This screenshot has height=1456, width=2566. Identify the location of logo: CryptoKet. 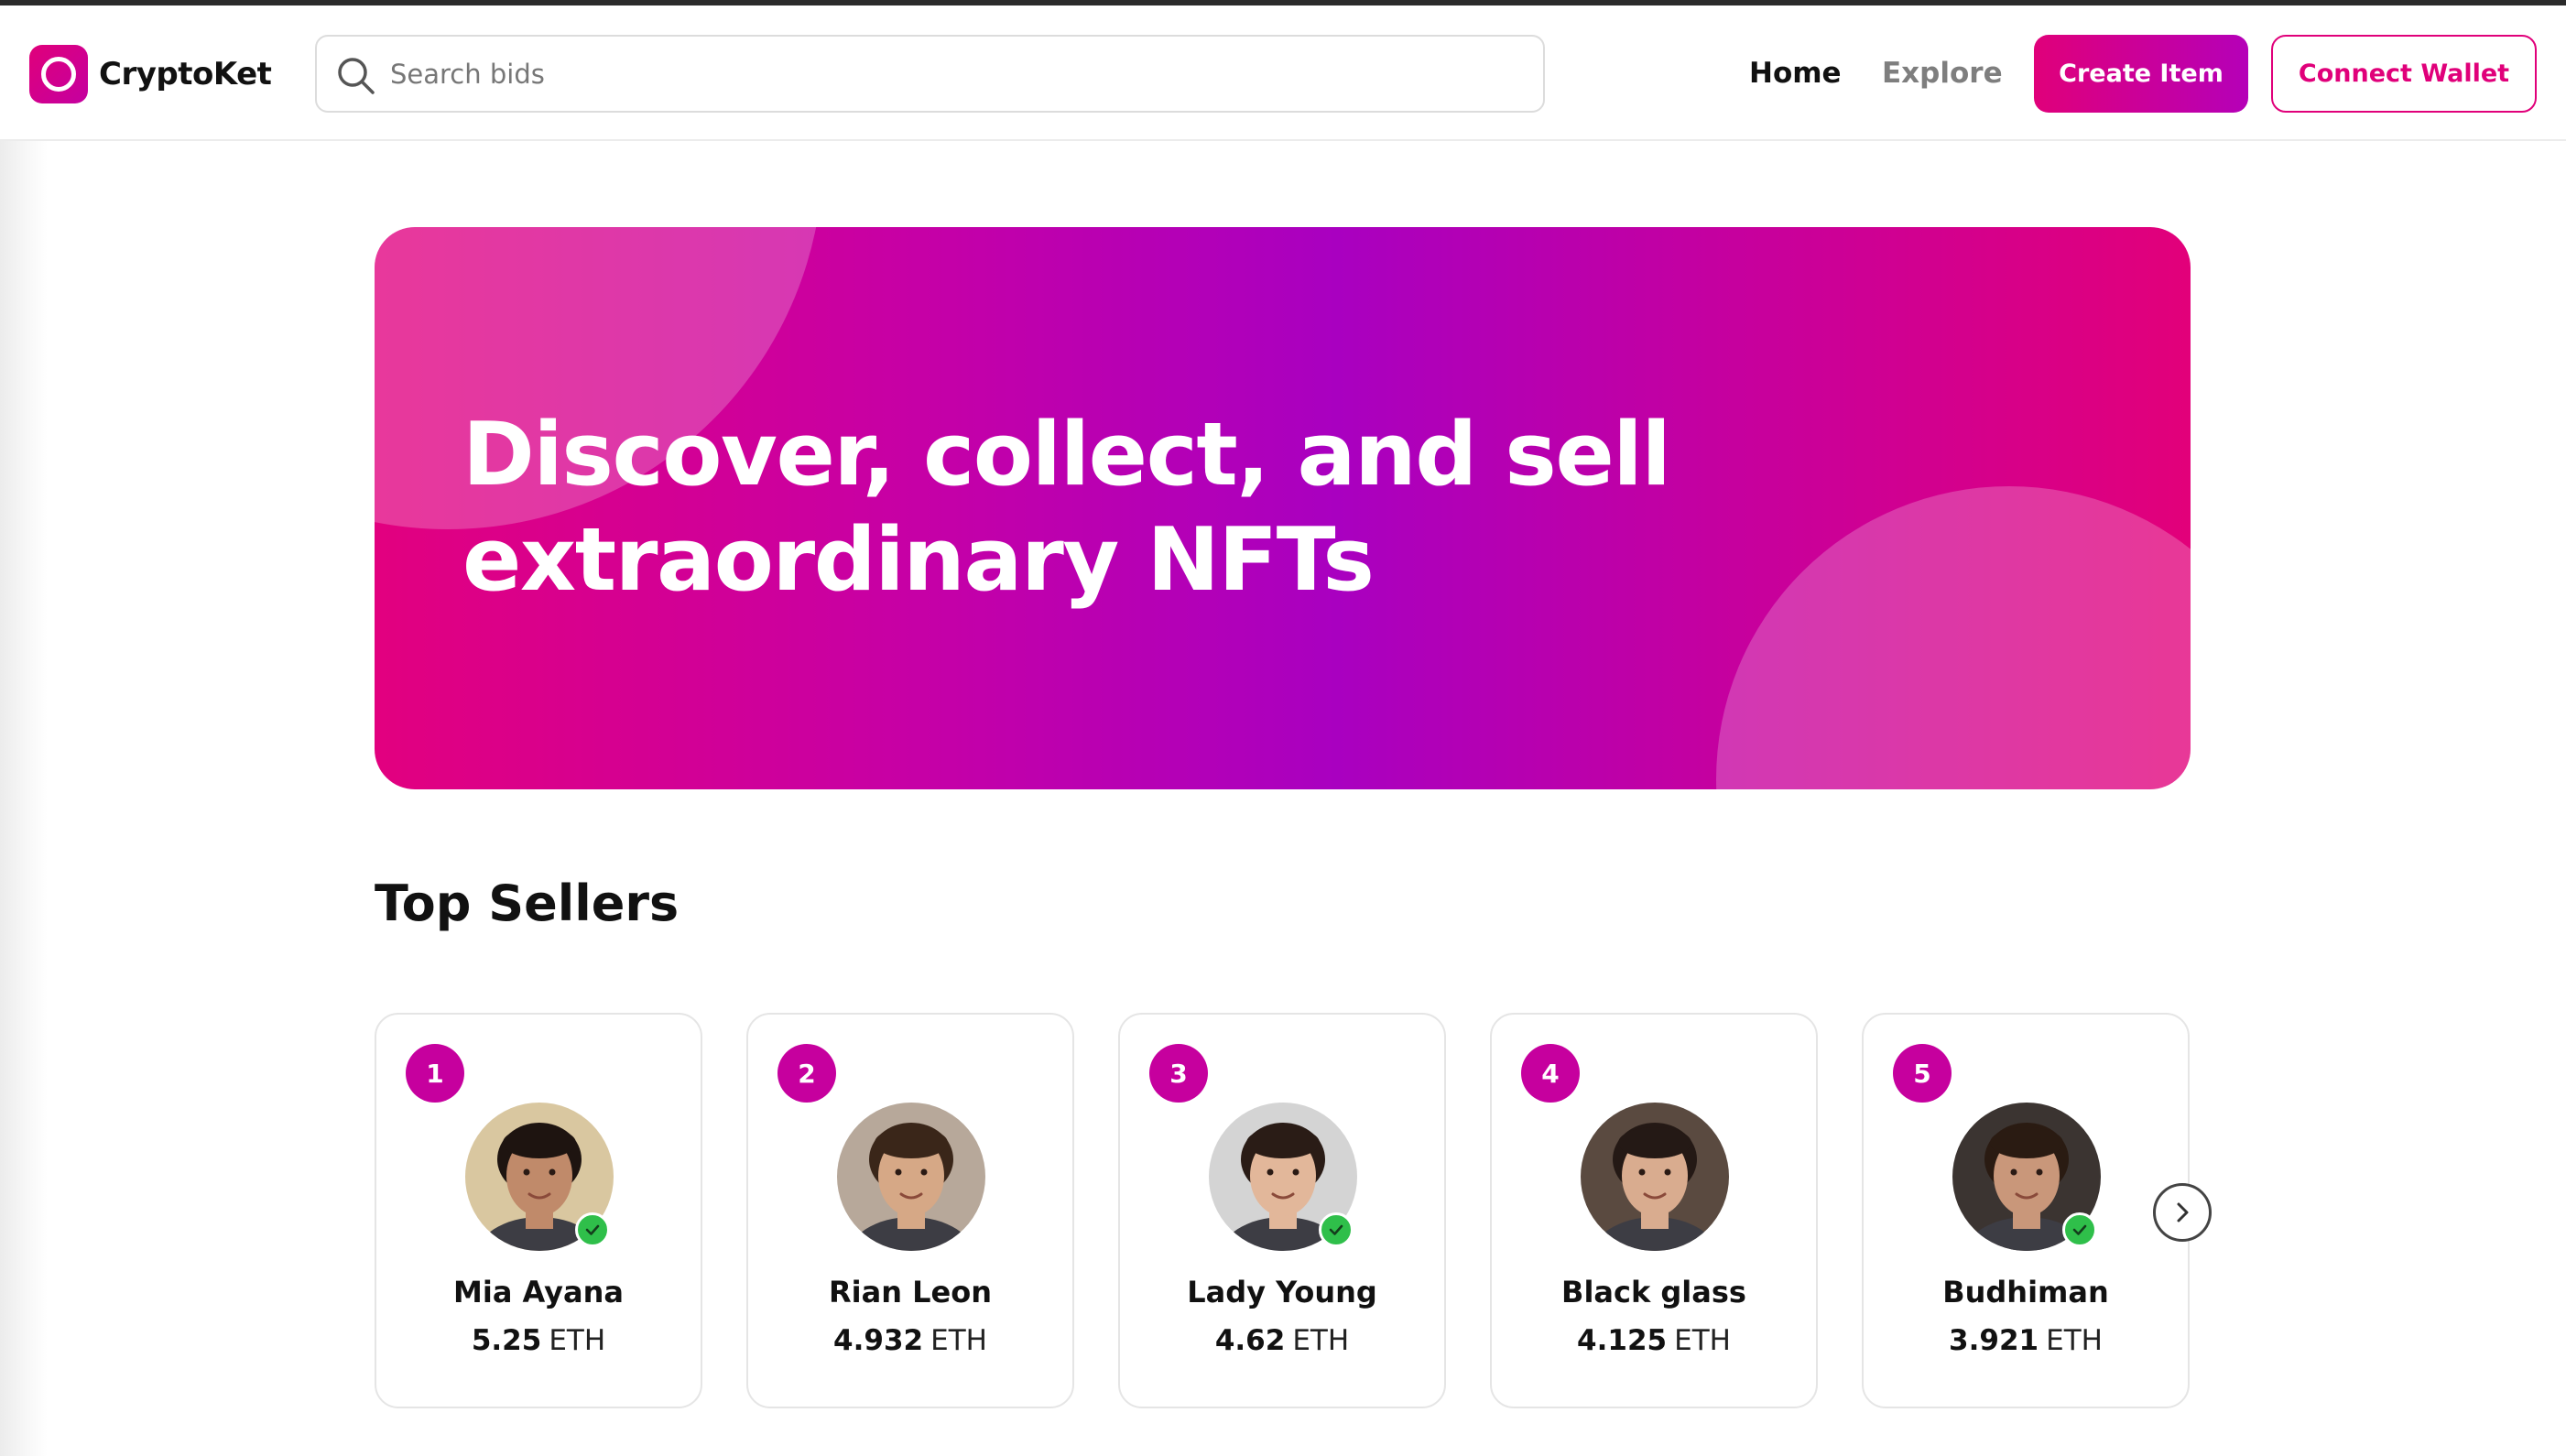
(151, 74).